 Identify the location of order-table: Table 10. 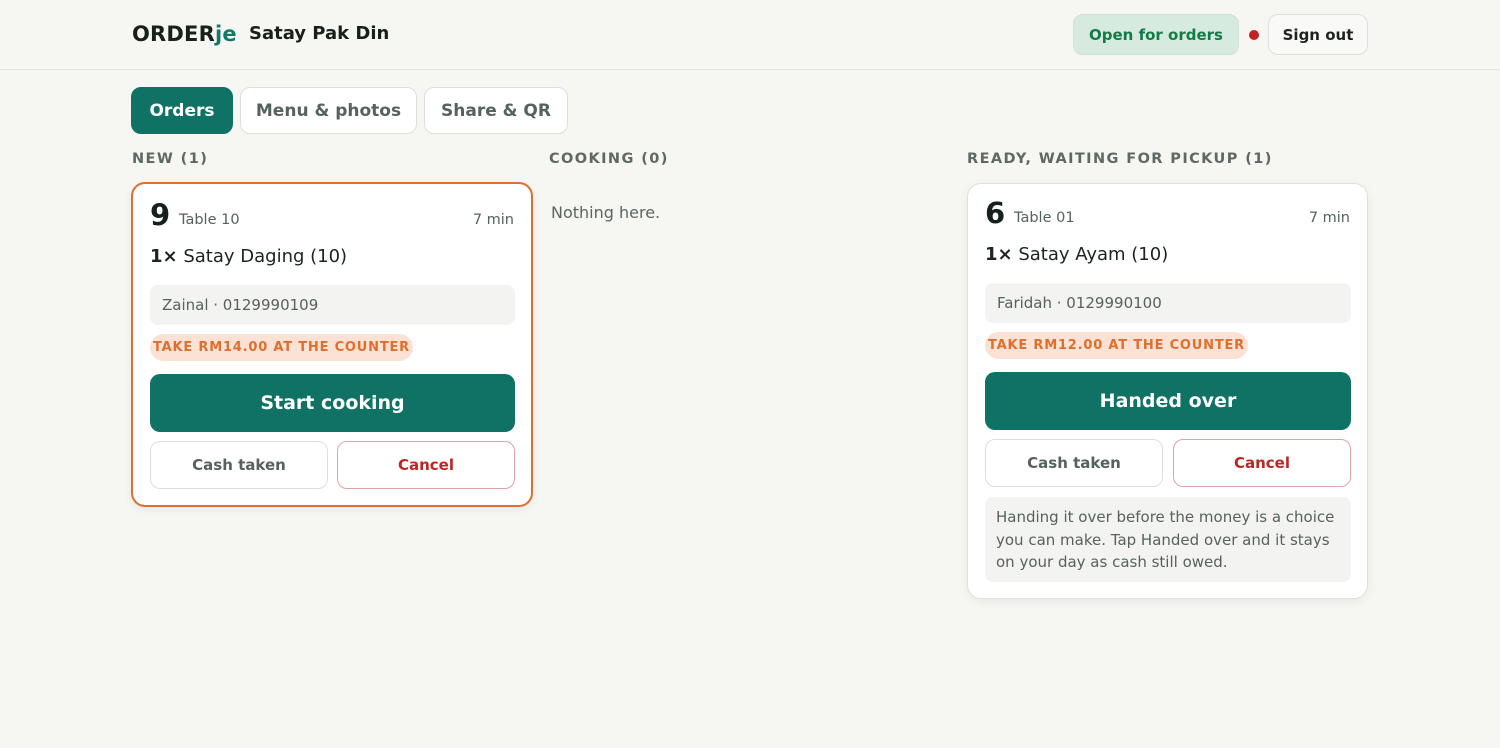
(209, 220).